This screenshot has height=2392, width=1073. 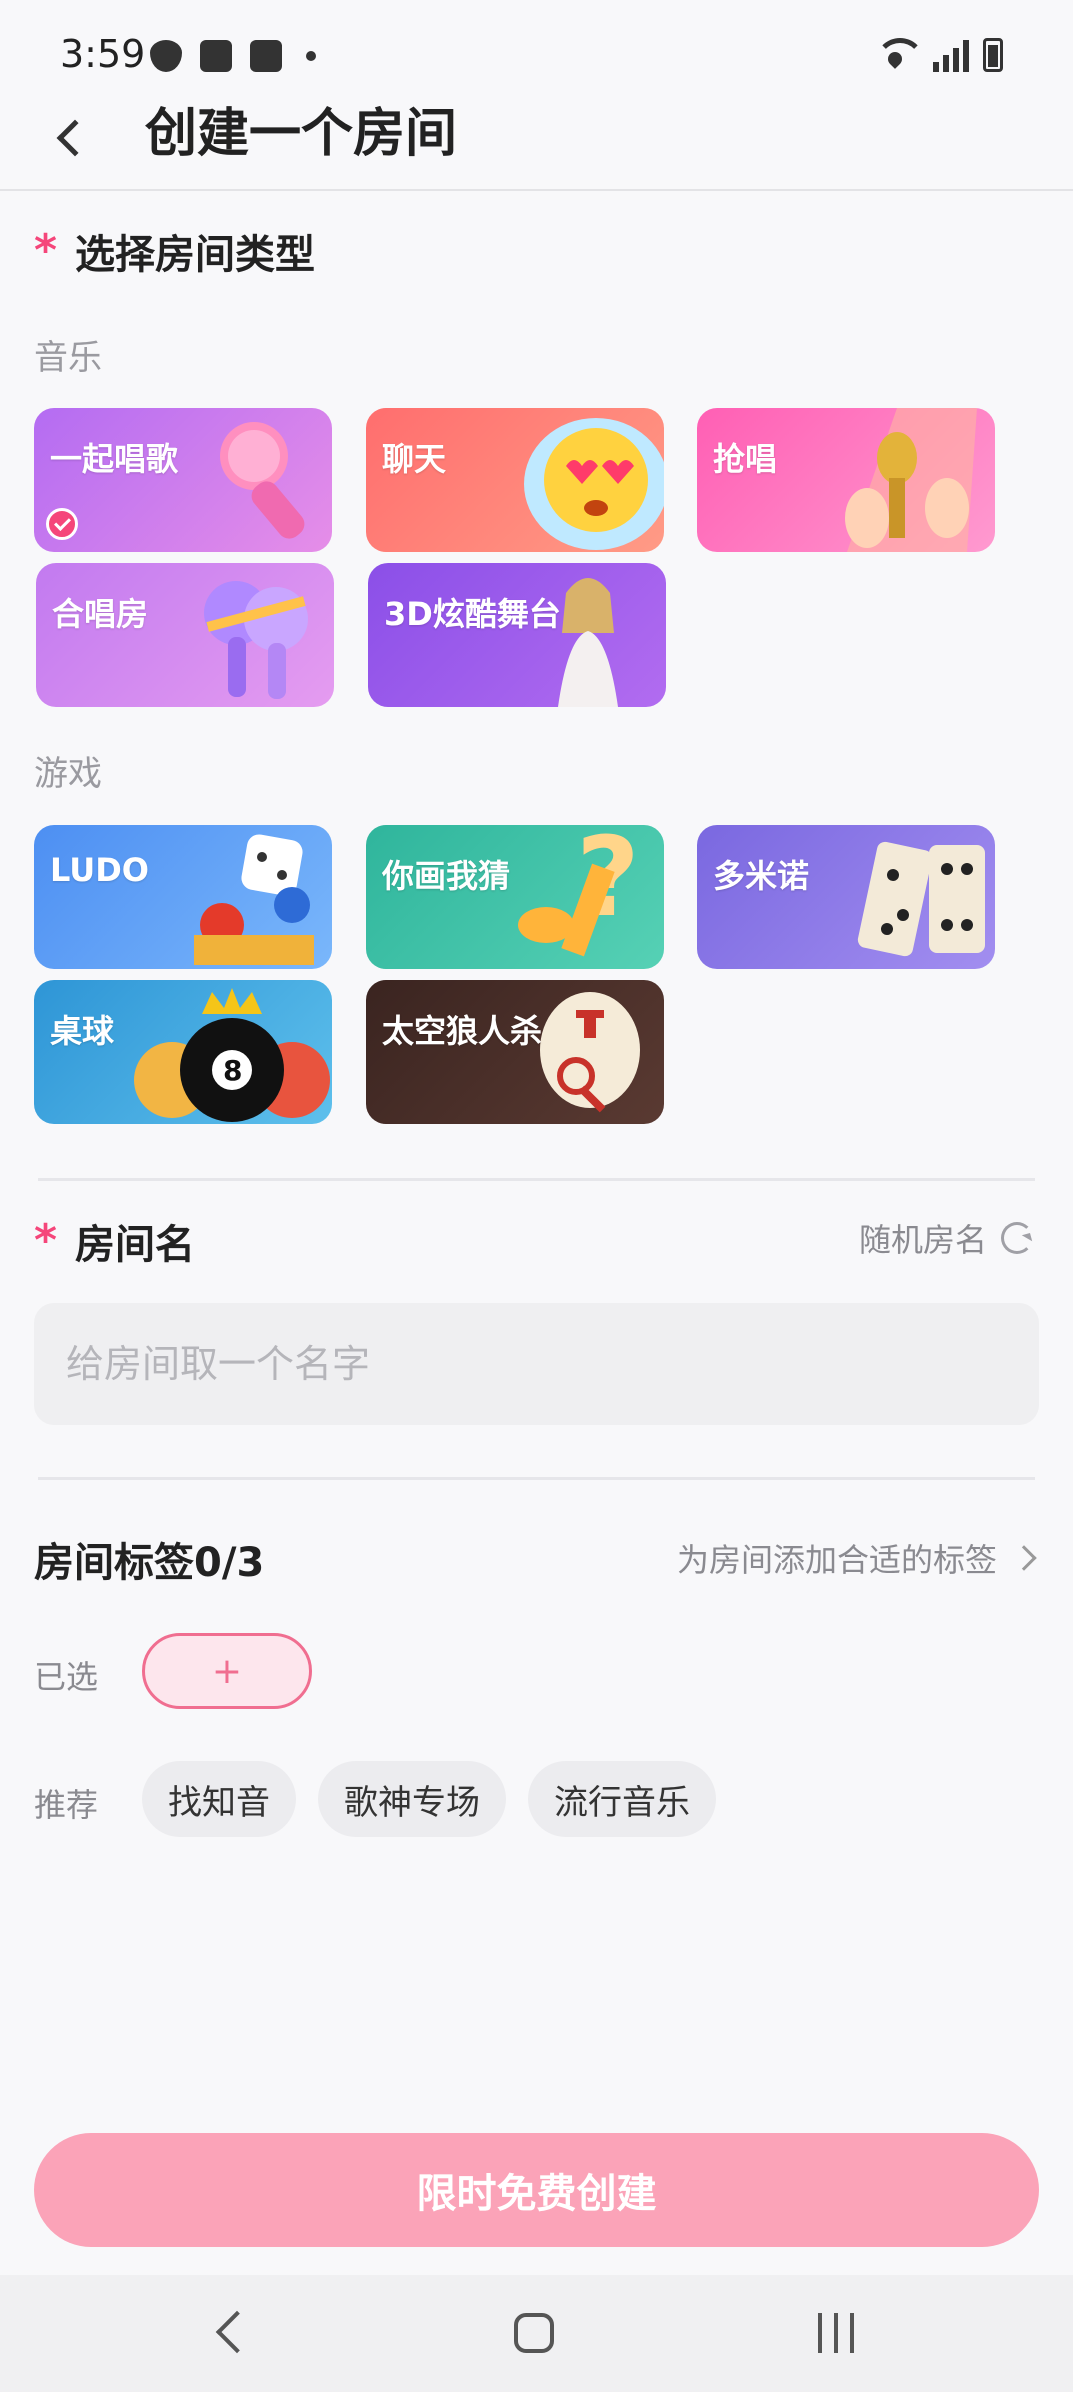 I want to click on back-button, so click(x=70, y=138).